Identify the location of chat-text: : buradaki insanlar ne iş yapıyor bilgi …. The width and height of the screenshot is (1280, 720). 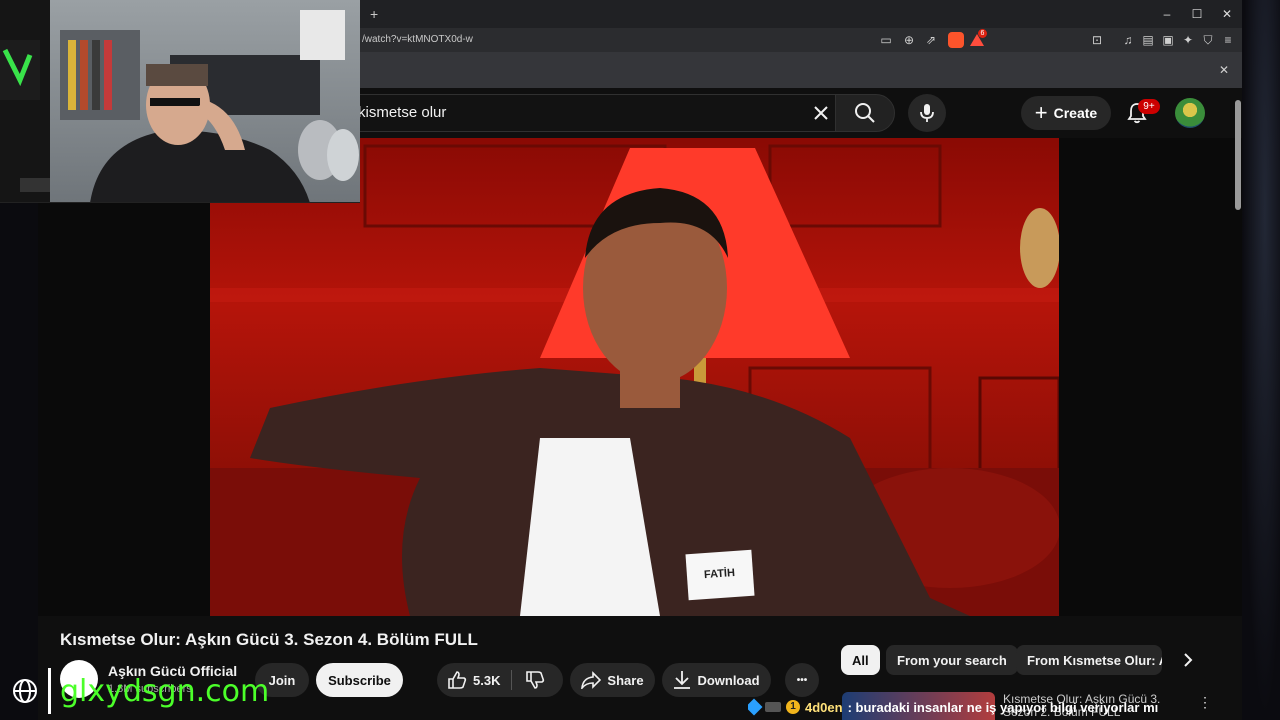
(1003, 707).